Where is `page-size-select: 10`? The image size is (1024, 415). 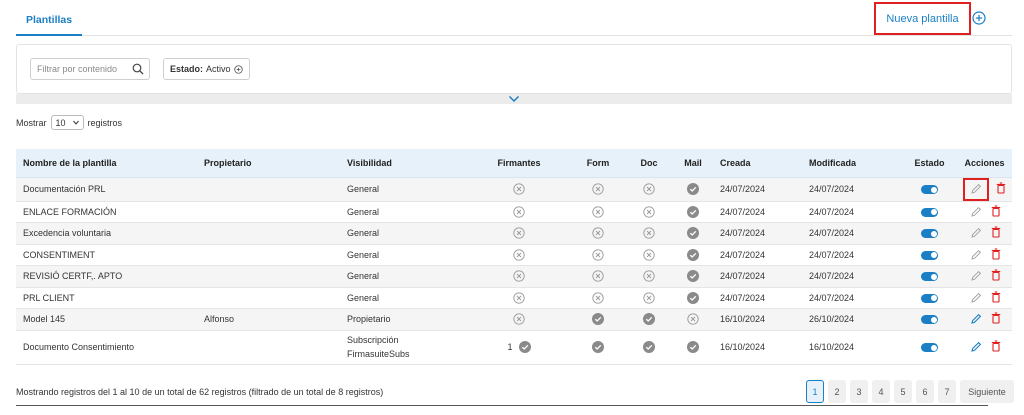 page-size-select: 10 is located at coordinates (67, 122).